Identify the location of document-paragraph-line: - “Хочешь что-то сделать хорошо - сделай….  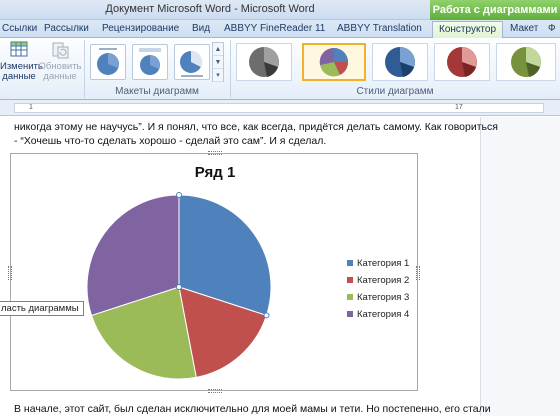
(170, 141).